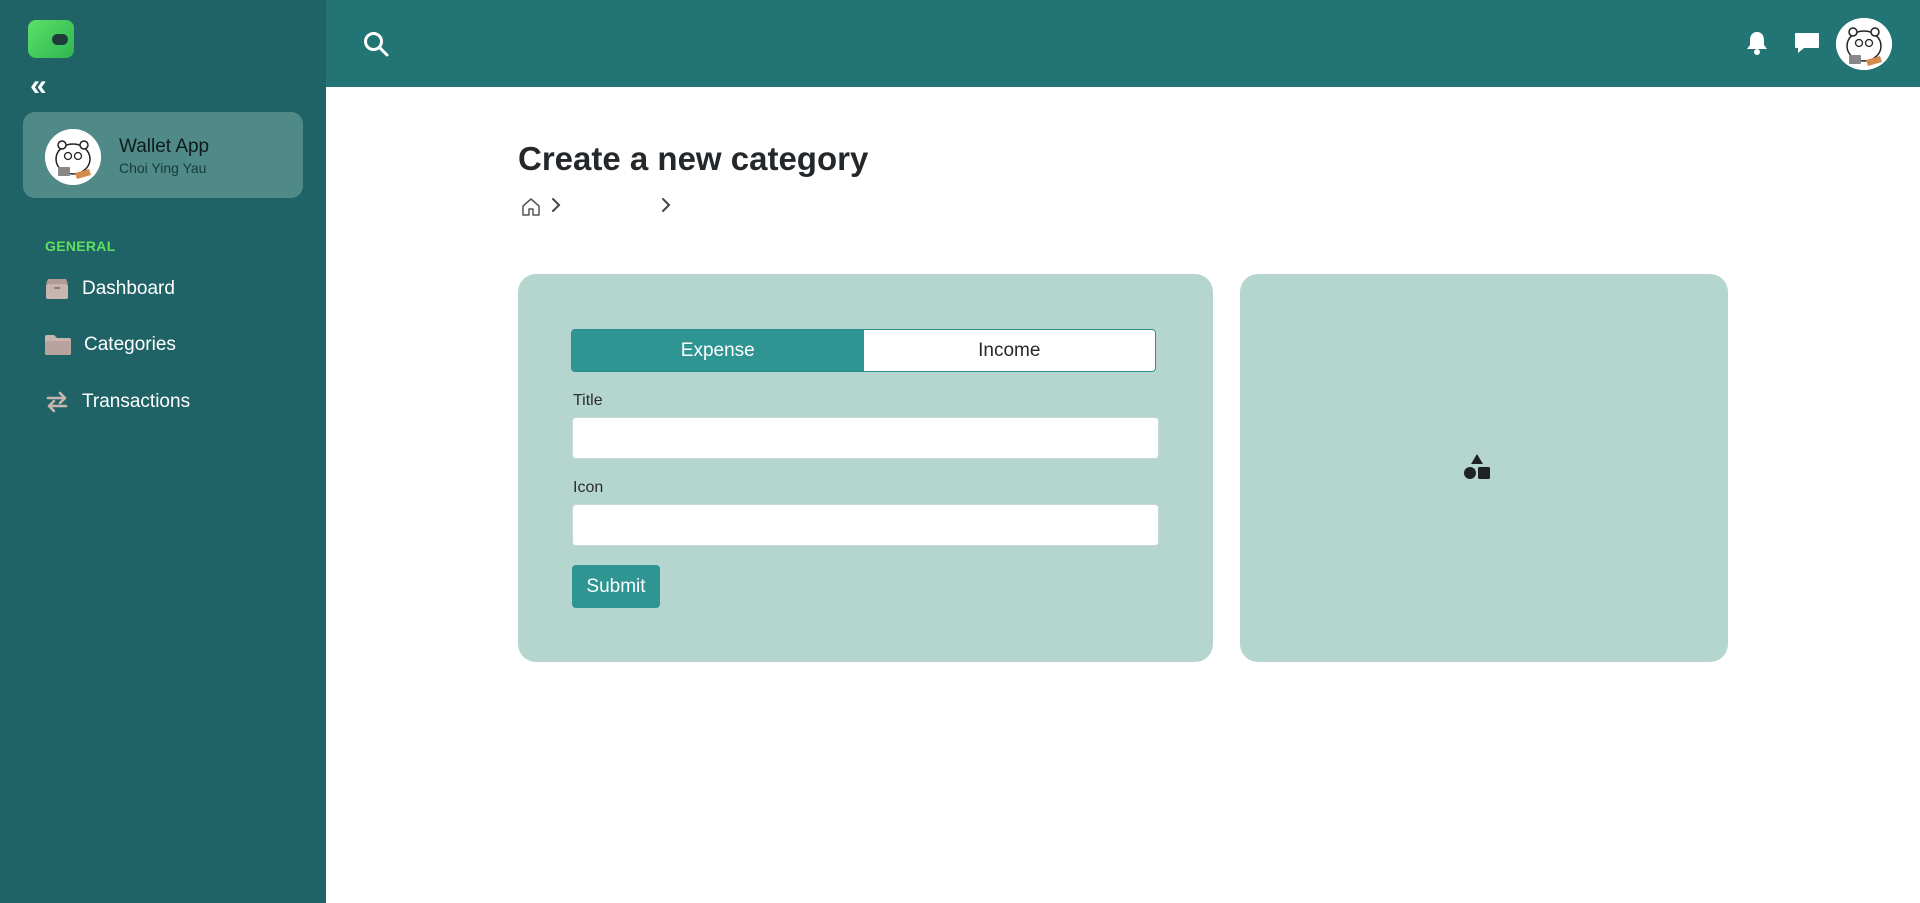  What do you see at coordinates (130, 344) in the screenshot?
I see `sidebar-item-label: Categories` at bounding box center [130, 344].